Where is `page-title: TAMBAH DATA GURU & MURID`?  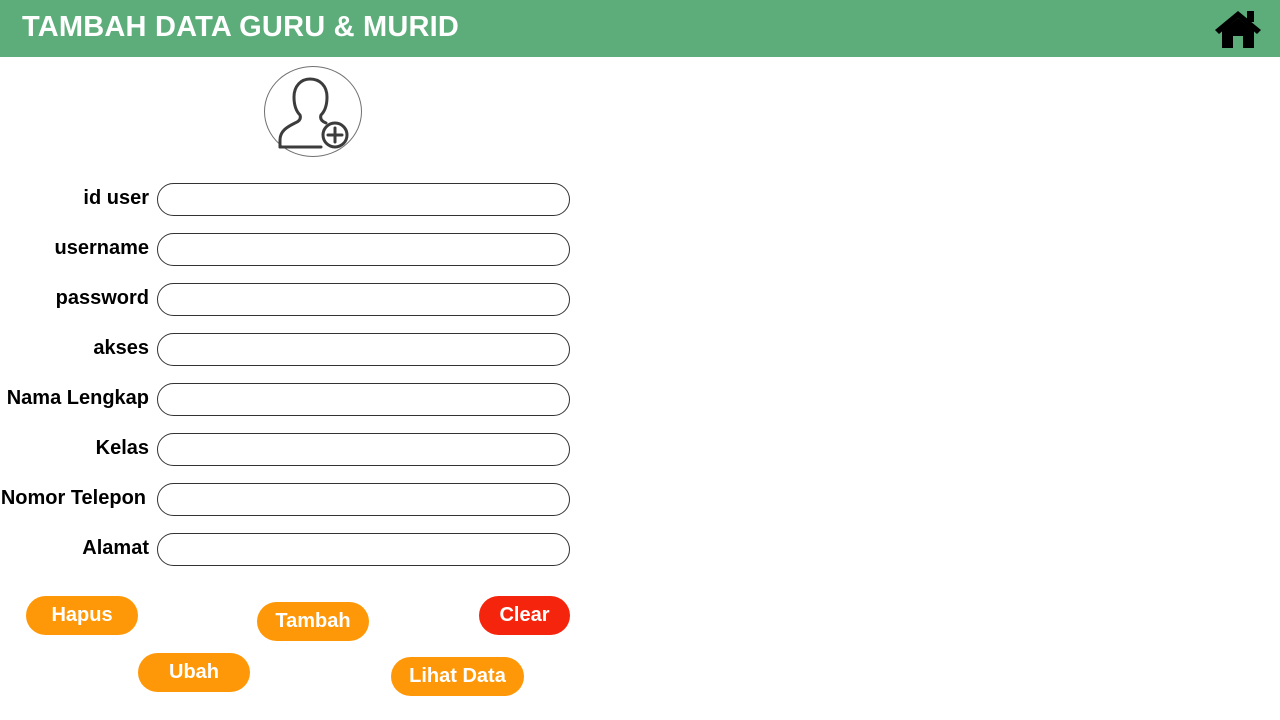
page-title: TAMBAH DATA GURU & MURID is located at coordinates (241, 27).